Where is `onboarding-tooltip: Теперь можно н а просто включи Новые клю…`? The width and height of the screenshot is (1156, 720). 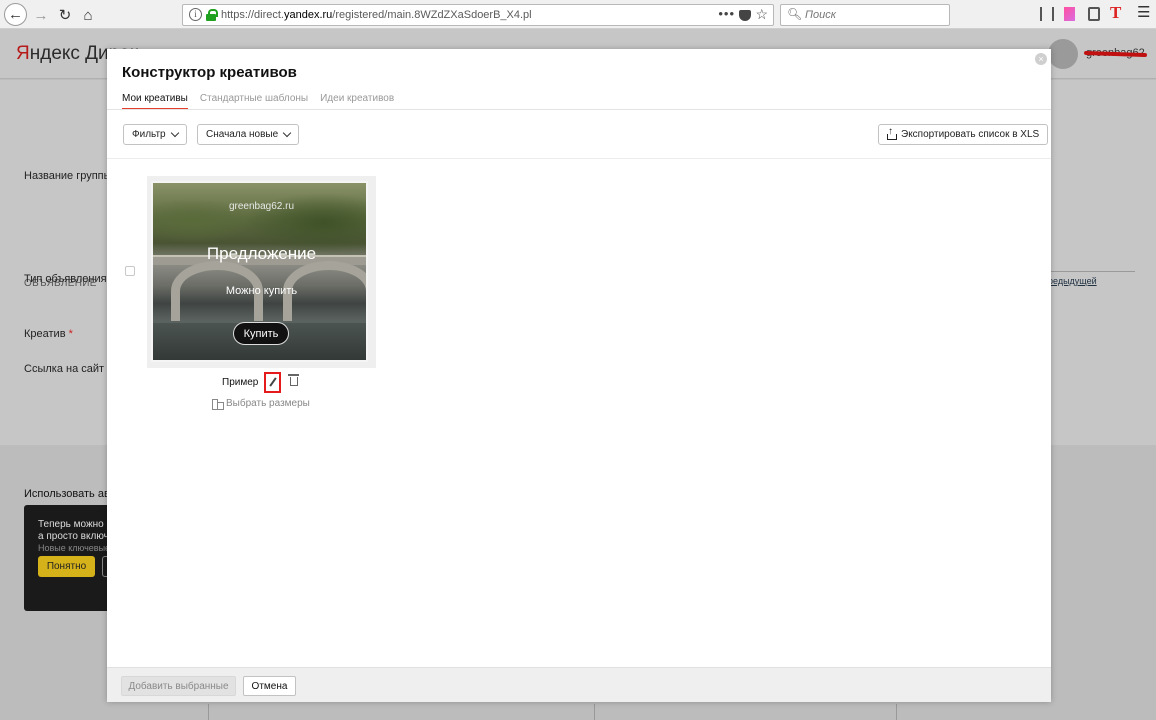 onboarding-tooltip: Теперь можно н а просто включи Новые клю… is located at coordinates (71, 558).